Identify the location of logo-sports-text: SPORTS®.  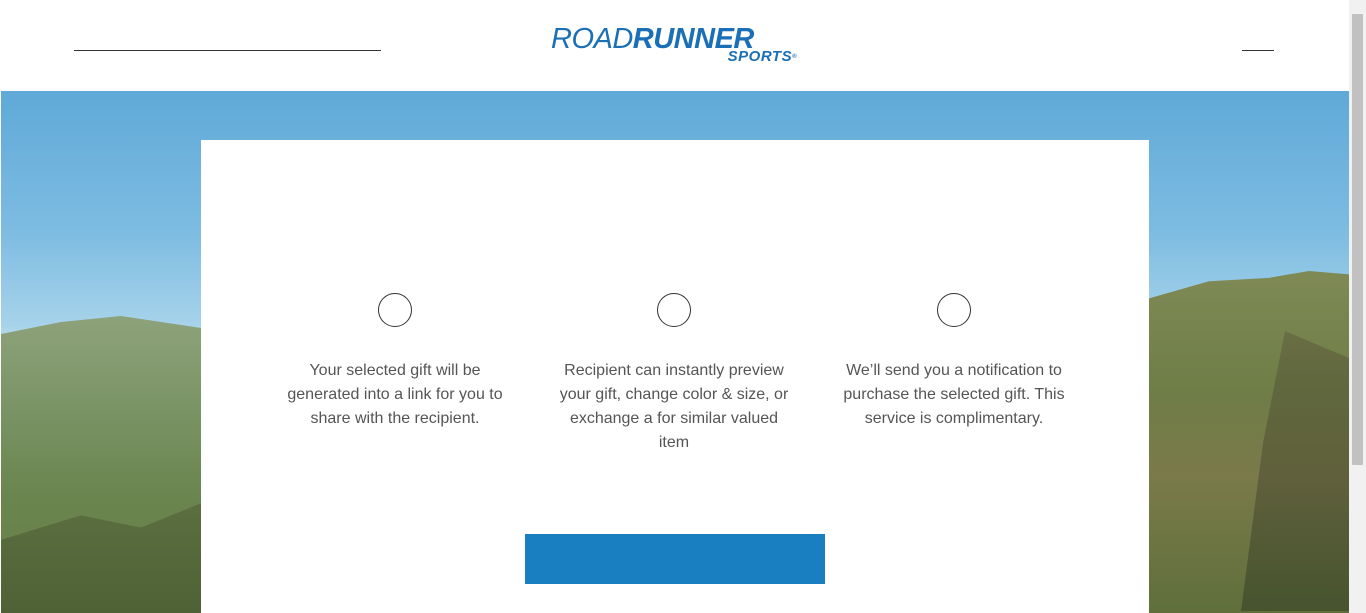
(762, 57).